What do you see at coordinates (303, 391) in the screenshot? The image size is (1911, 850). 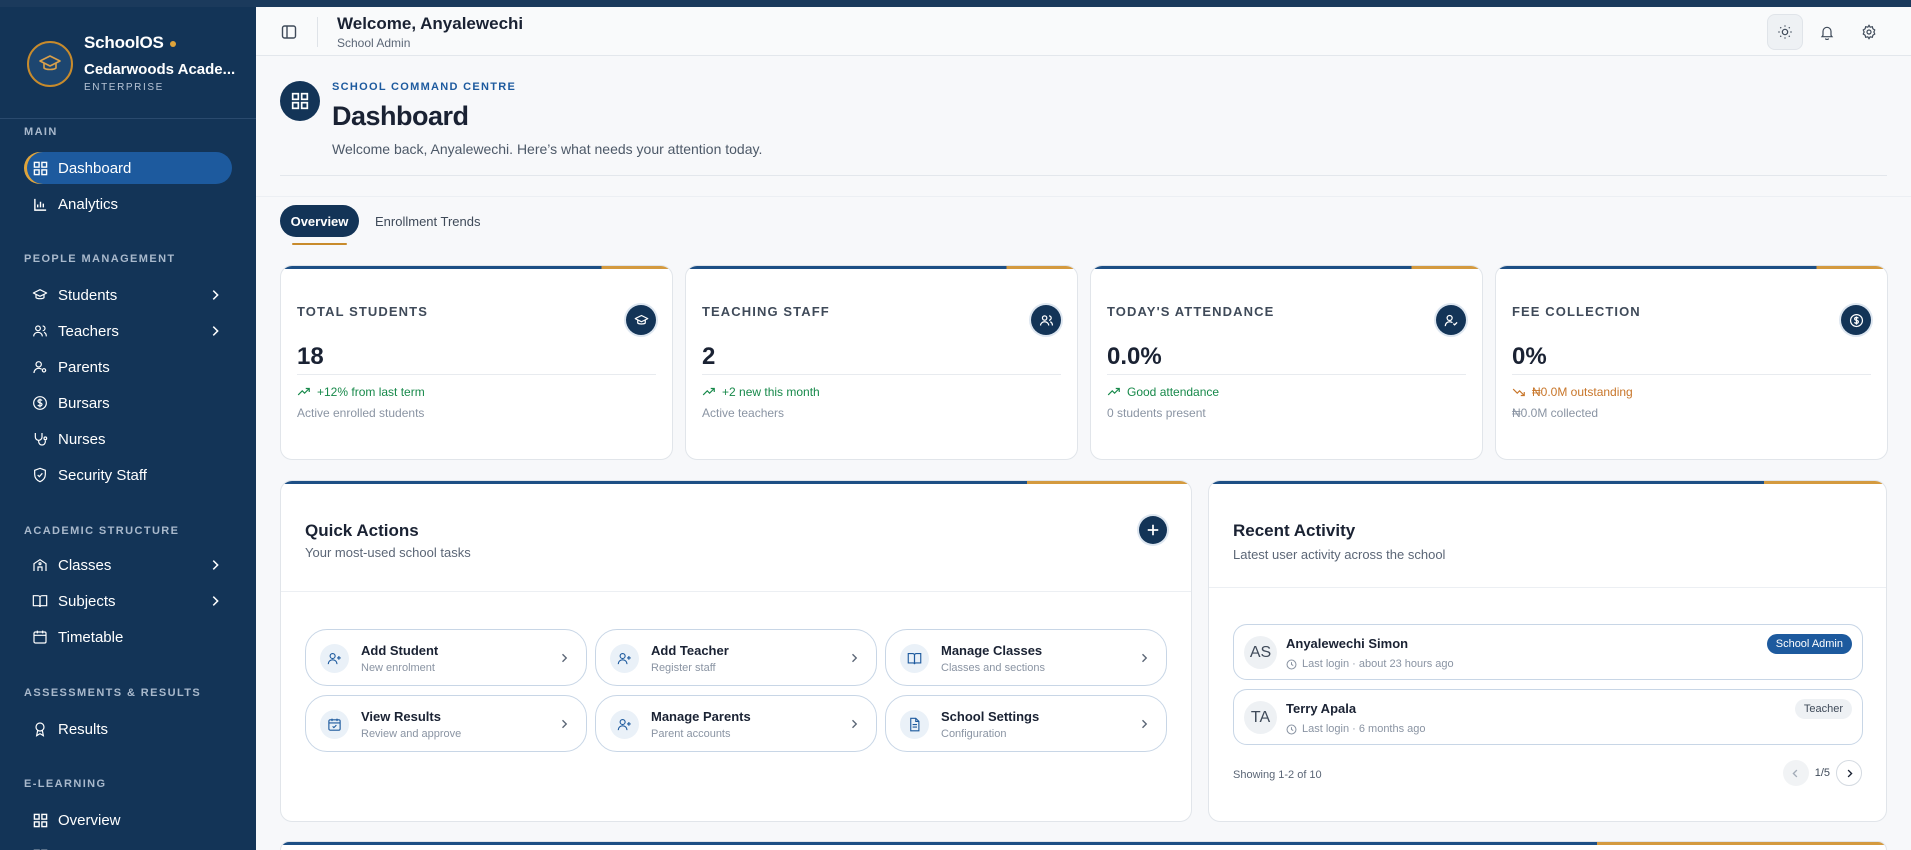 I see `trending-up-icon` at bounding box center [303, 391].